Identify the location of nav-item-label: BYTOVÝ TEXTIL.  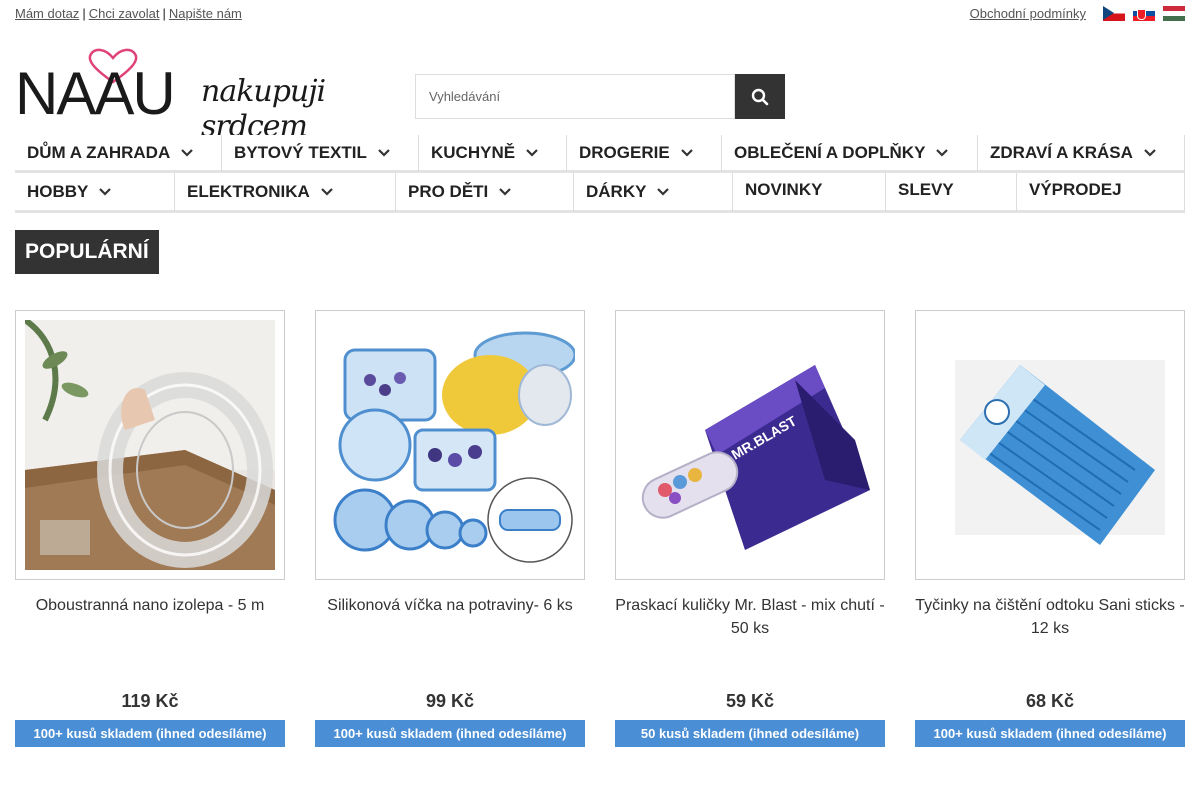
(300, 152).